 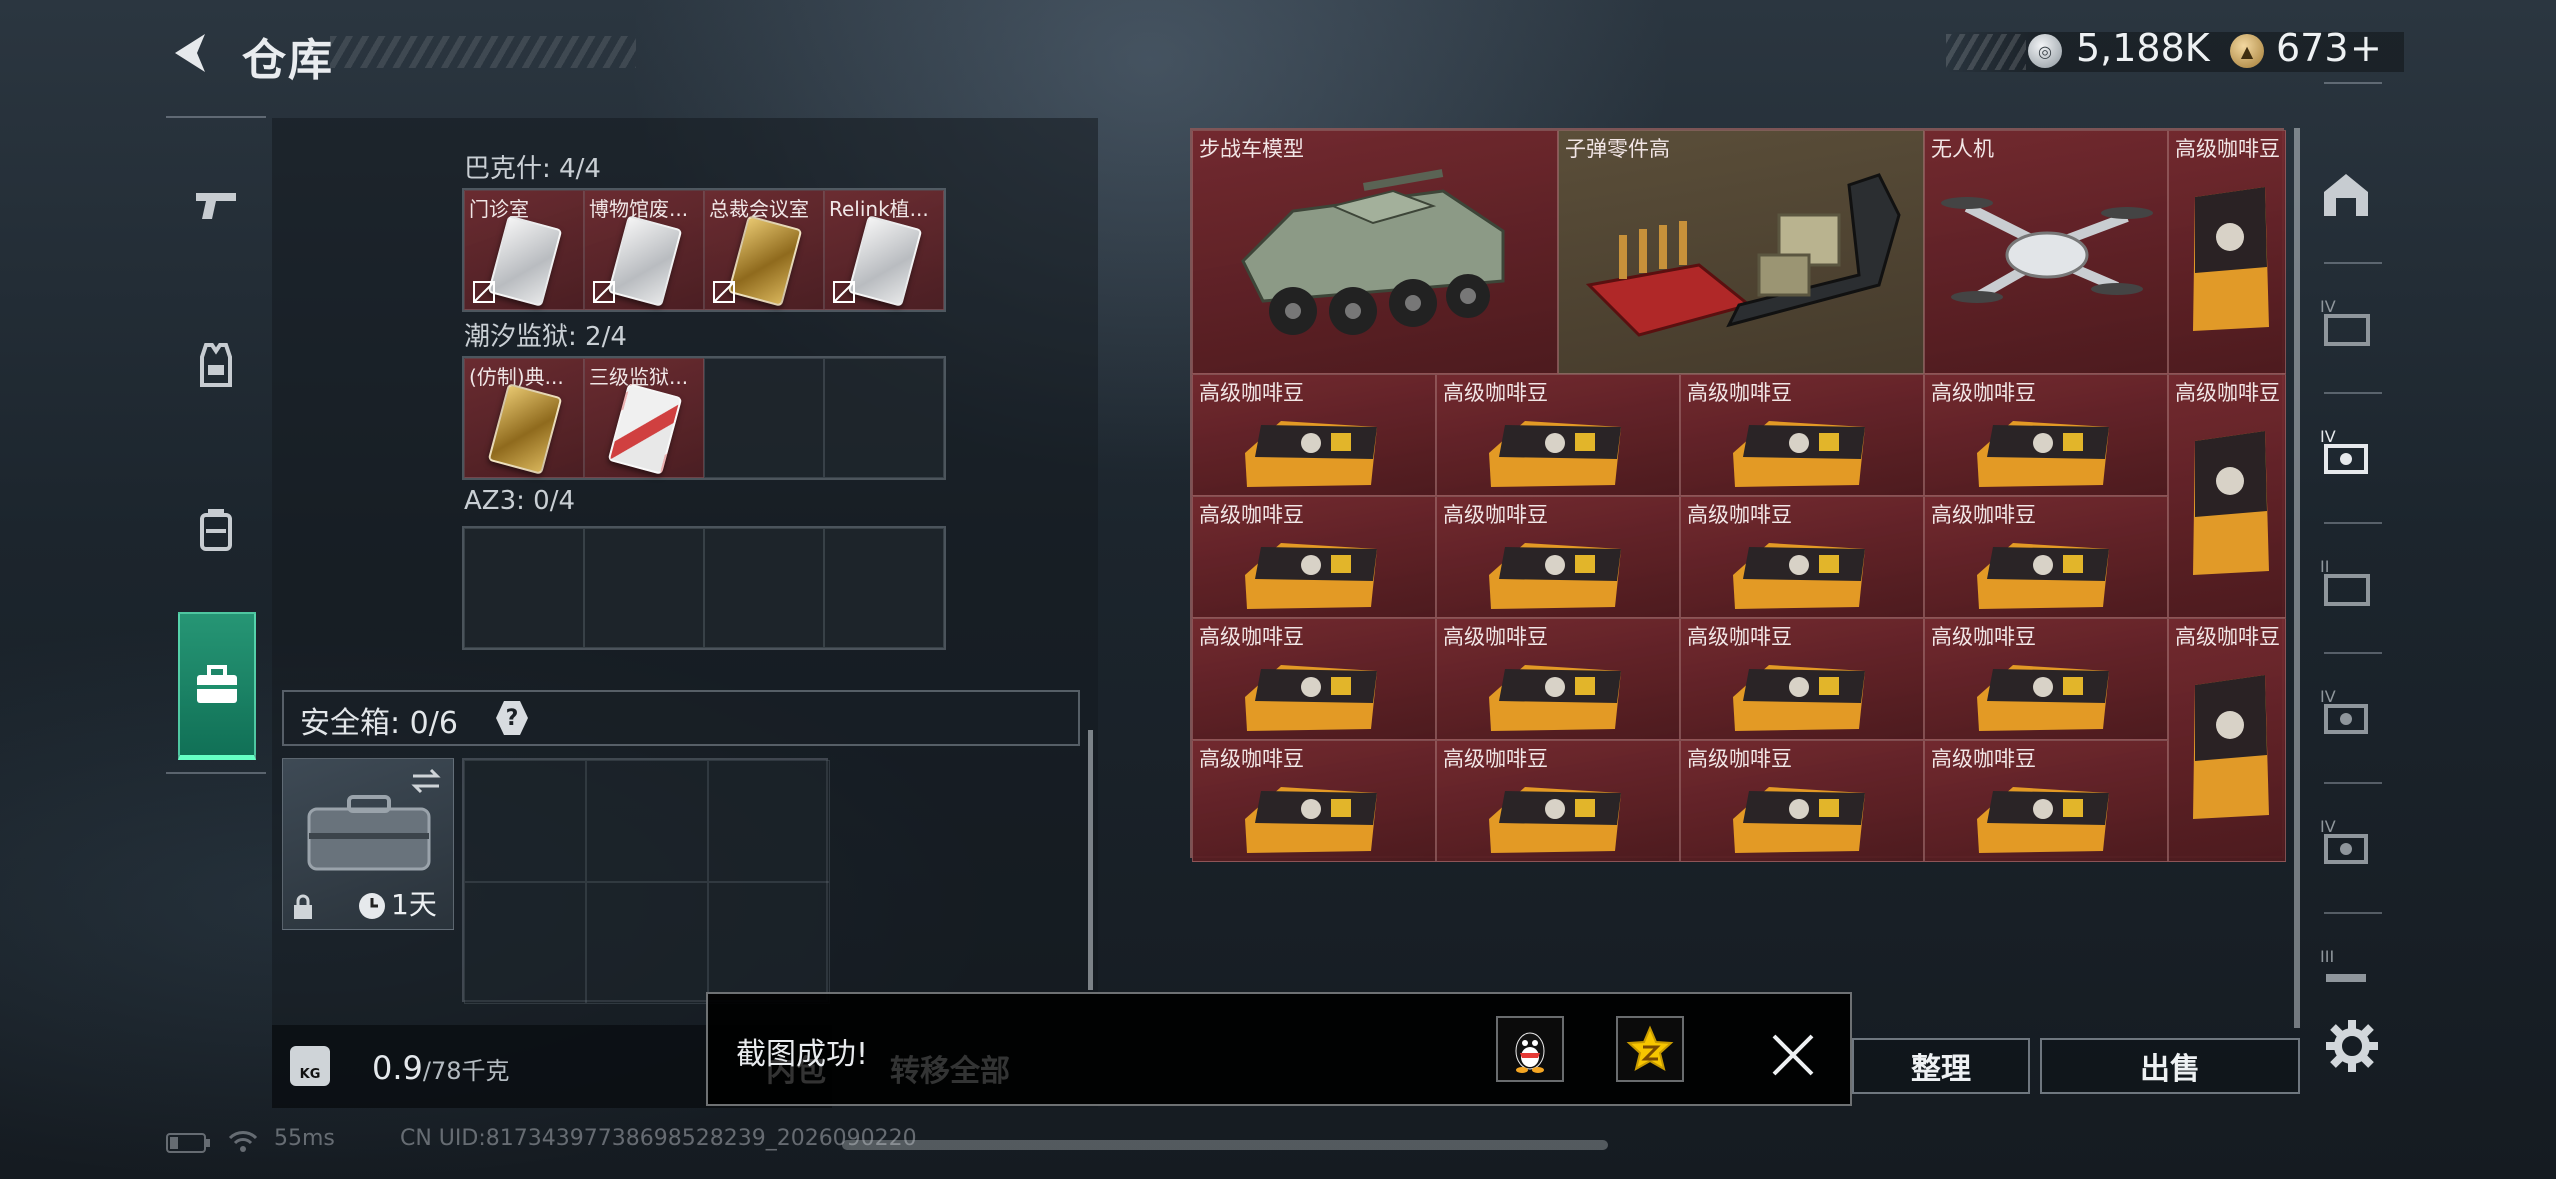 What do you see at coordinates (764, 250) in the screenshot?
I see `key-slot: 总裁会议室` at bounding box center [764, 250].